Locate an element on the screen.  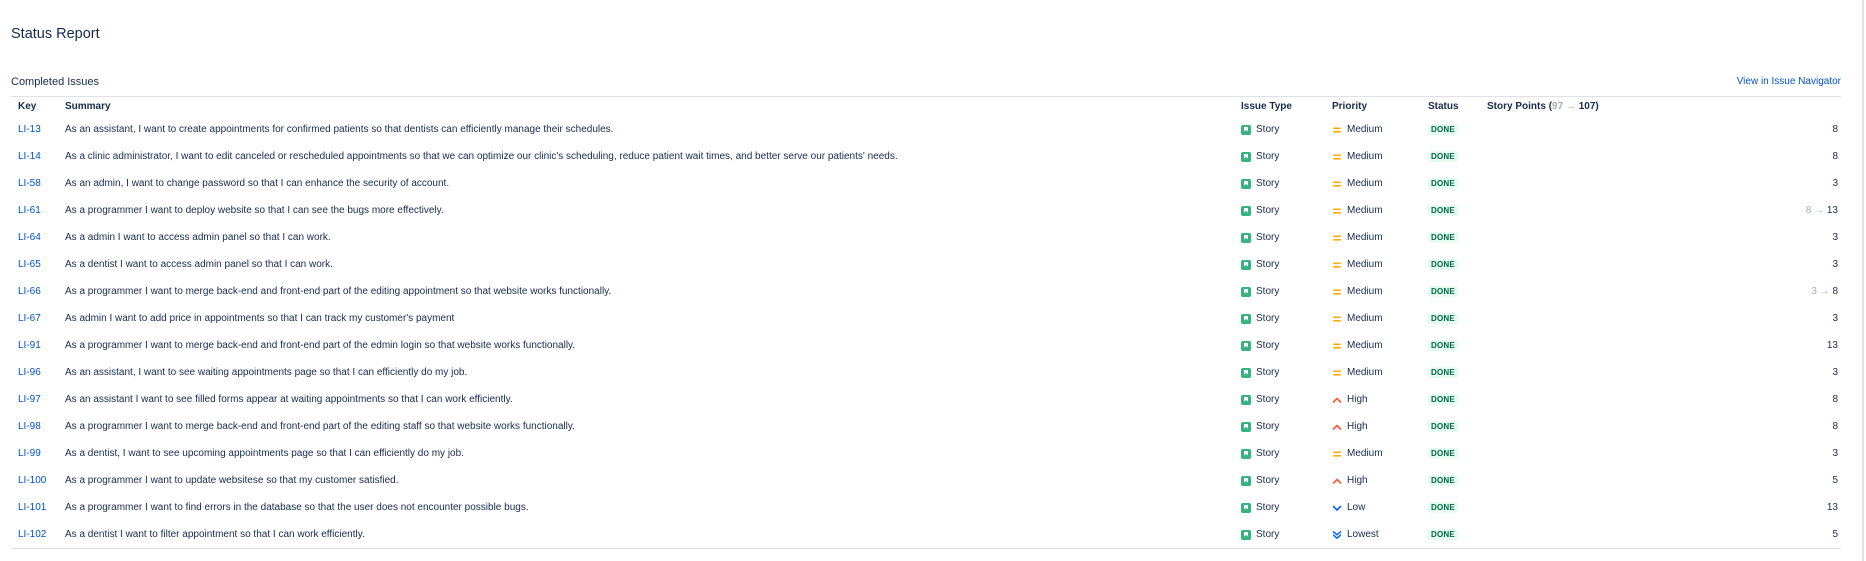
key-cell: LI-100 is located at coordinates (34, 480).